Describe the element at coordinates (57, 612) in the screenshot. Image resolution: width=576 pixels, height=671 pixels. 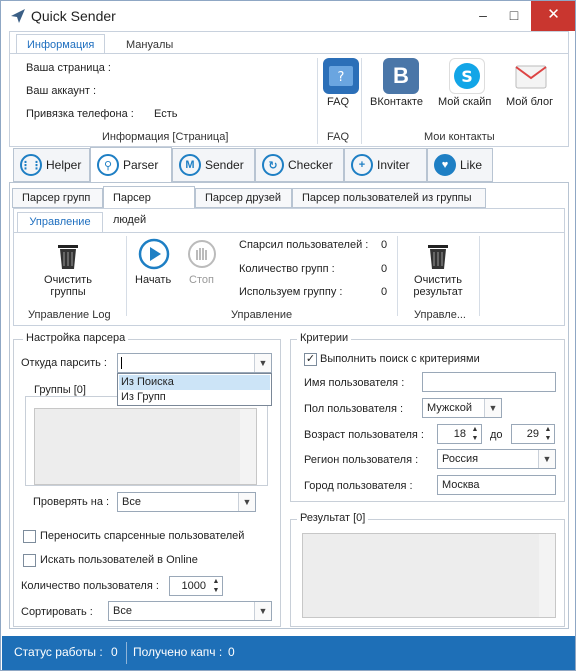
I see `sort-label: Сортировать :` at that location.